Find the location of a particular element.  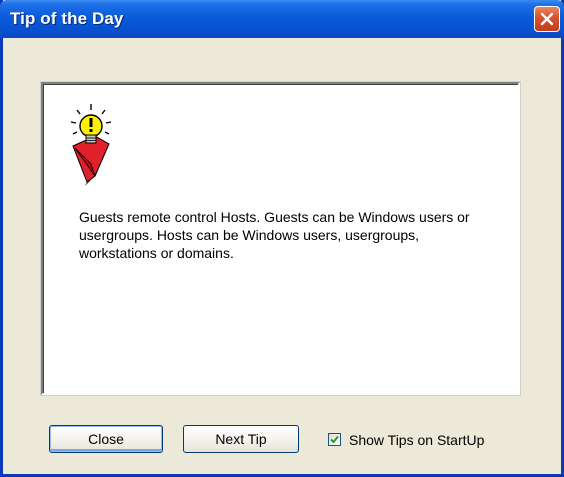

next-tip-button: Next Tip is located at coordinates (241, 439).